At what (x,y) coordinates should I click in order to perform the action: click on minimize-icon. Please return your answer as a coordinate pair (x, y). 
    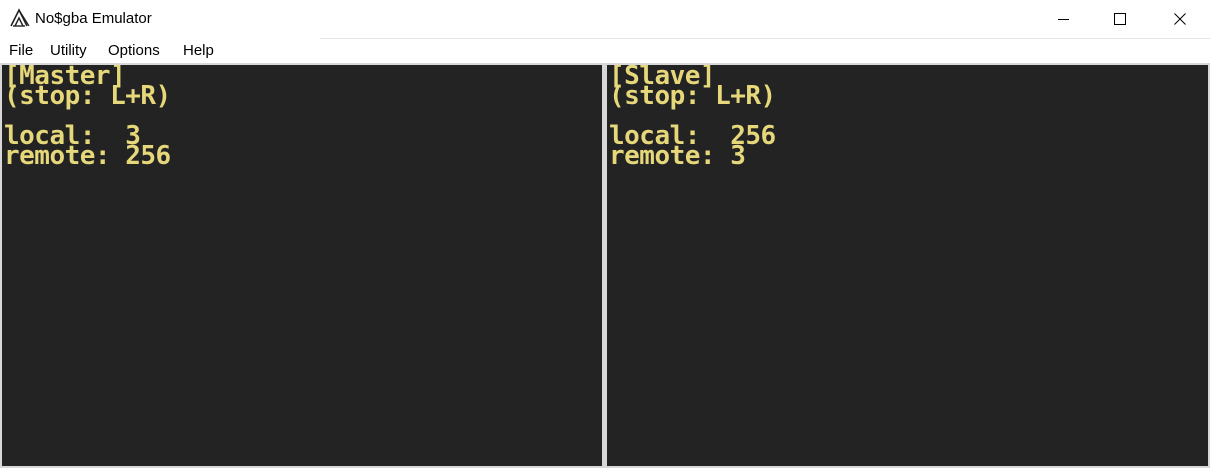
    Looking at the image, I should click on (1064, 19).